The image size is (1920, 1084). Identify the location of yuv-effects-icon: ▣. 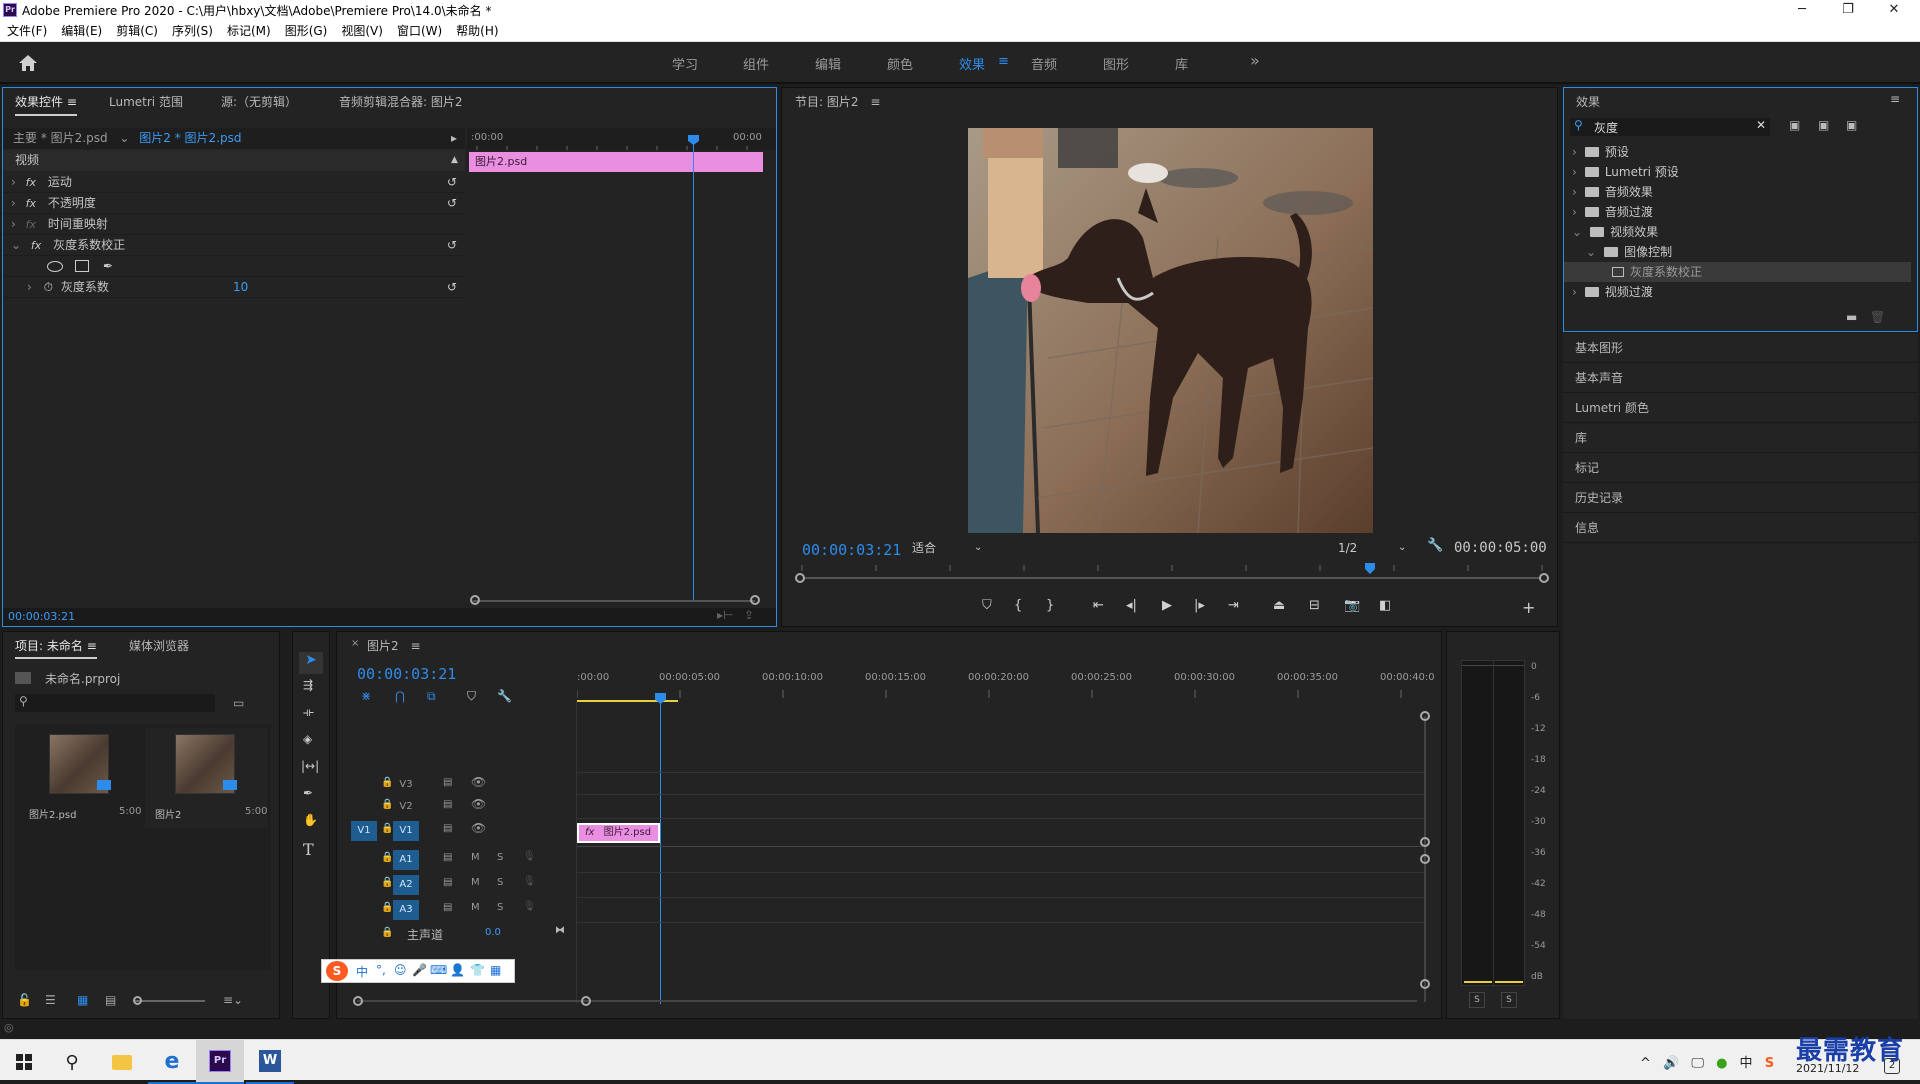
(1851, 125).